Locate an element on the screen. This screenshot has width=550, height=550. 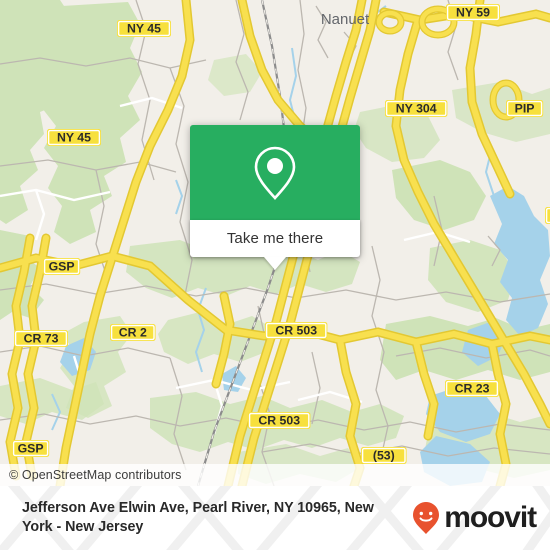
road-shield-label: CR 23 is located at coordinates (472, 388).